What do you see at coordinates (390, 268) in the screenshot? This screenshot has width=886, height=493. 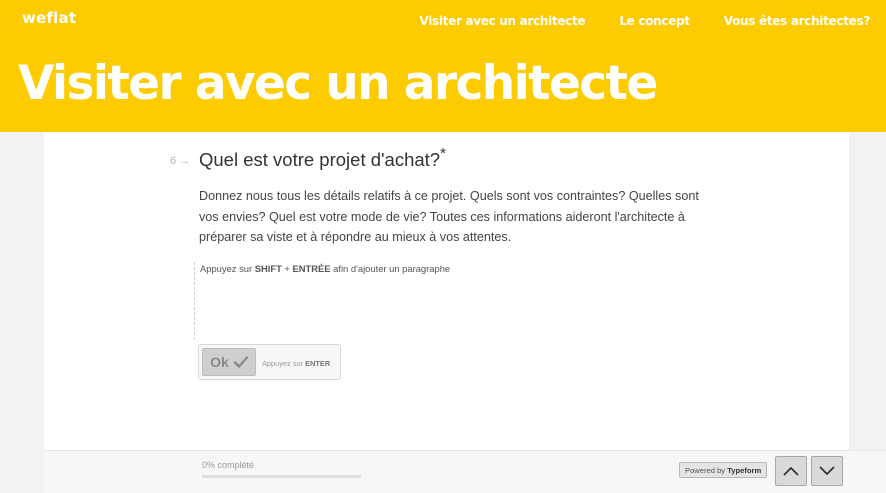 I see `hint-suffix: afin d'ajouter un paragraphe` at bounding box center [390, 268].